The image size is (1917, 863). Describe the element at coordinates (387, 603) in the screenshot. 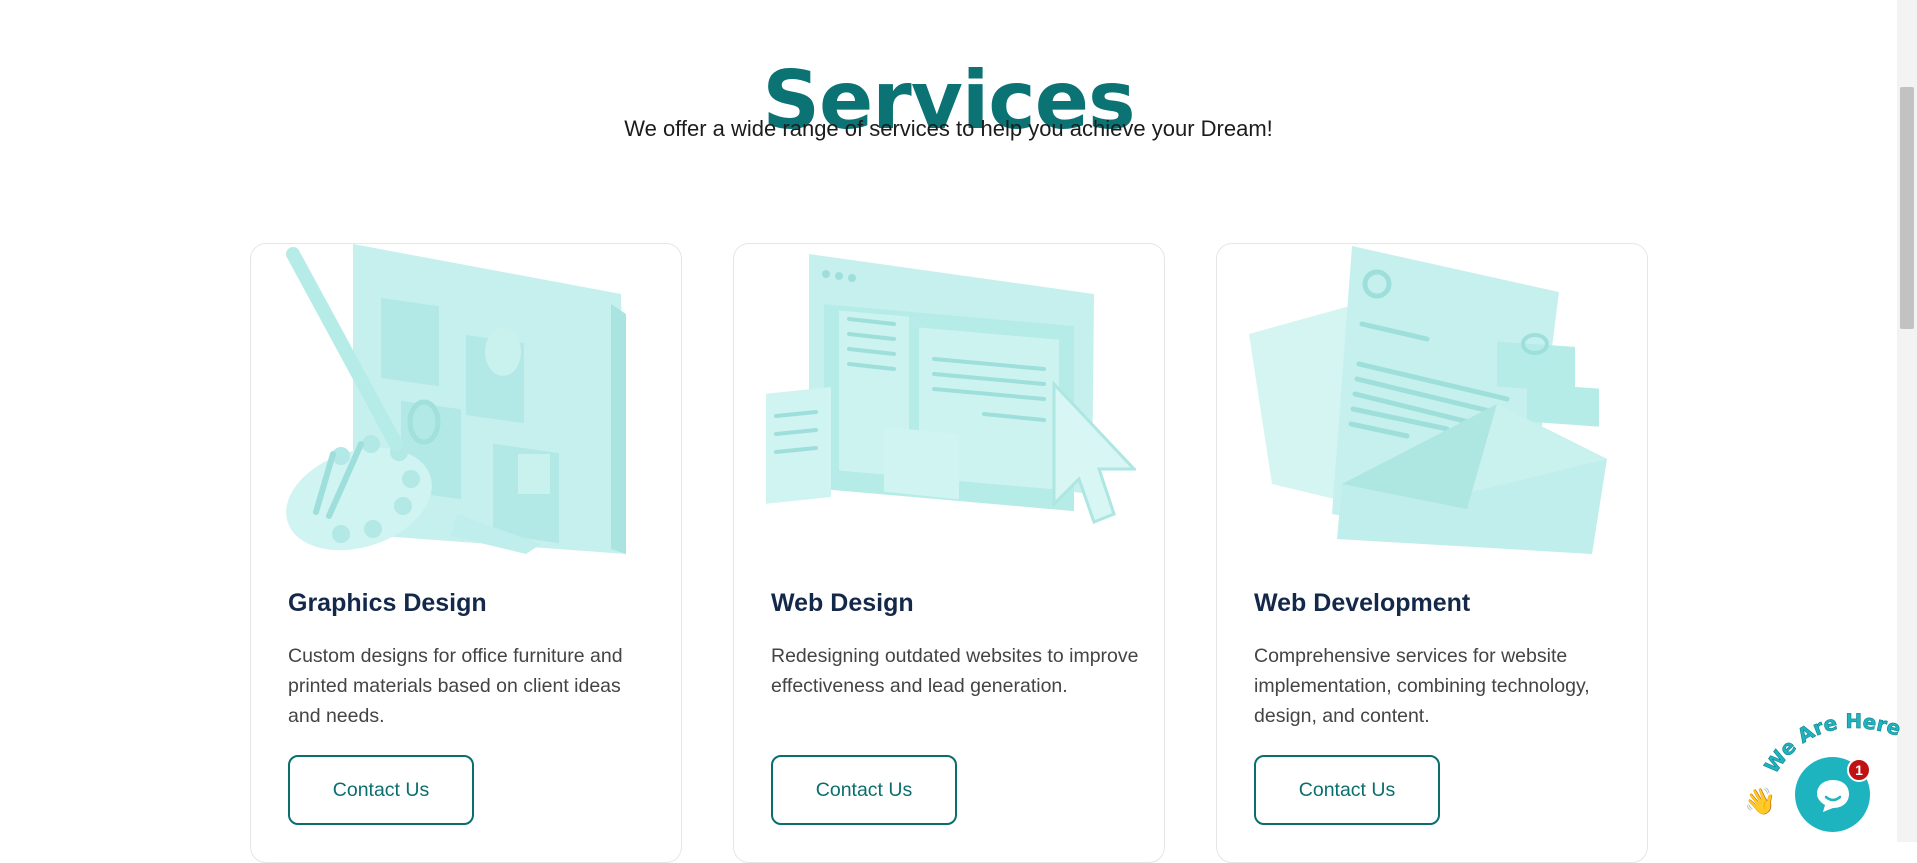

I see `card-title: Graphics Design` at that location.